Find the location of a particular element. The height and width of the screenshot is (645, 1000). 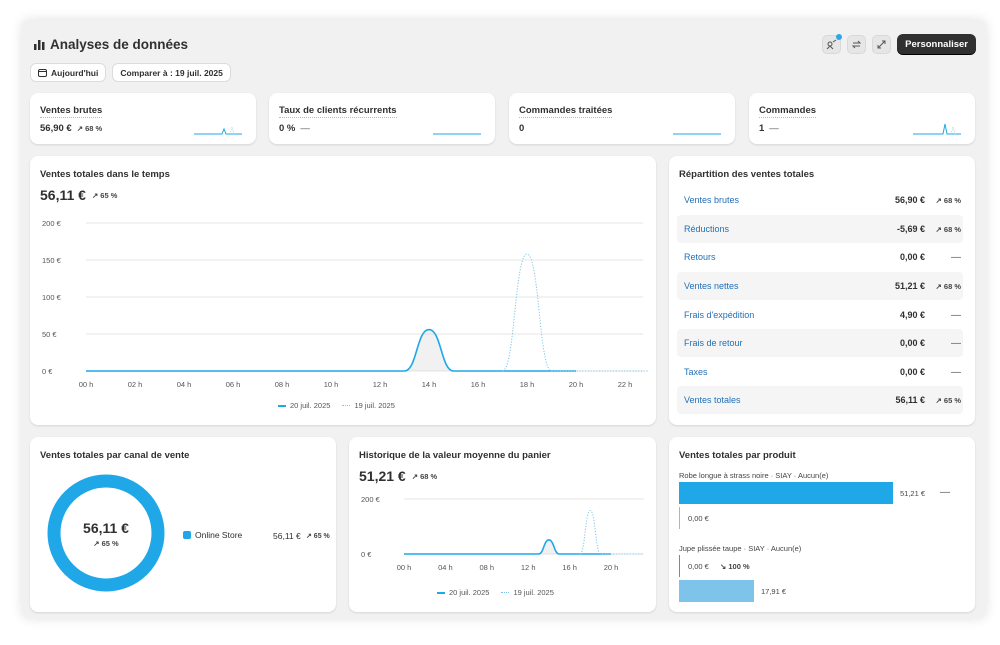

breakdown-change: ↗ 65 % is located at coordinates (948, 400).